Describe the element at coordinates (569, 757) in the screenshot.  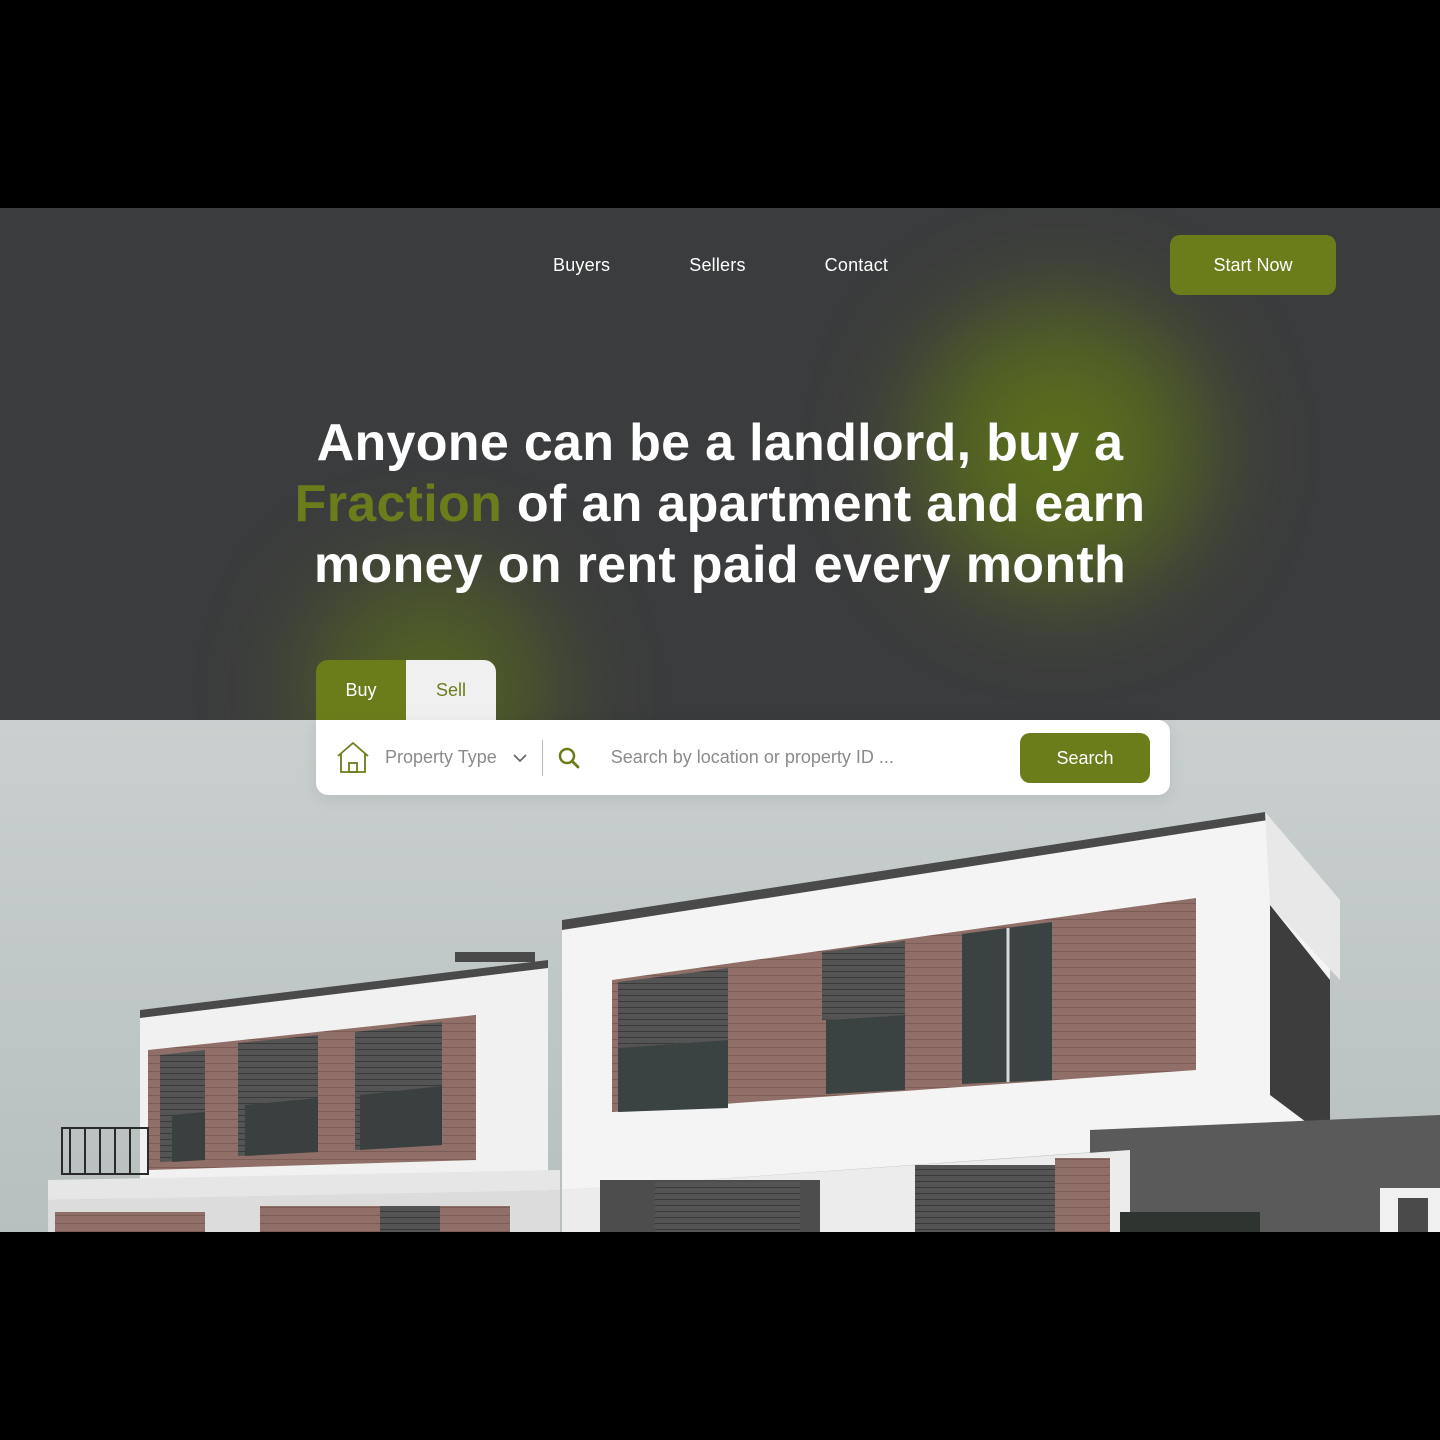
I see `search-icon` at that location.